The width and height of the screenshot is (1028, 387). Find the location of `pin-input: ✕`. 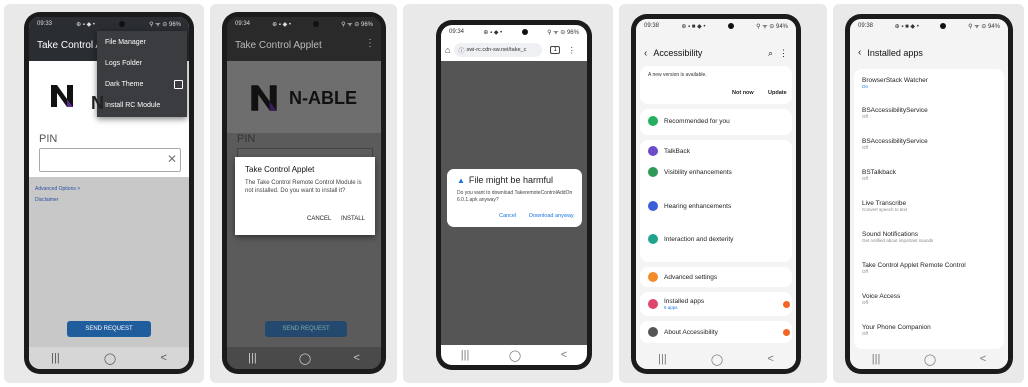

pin-input: ✕ is located at coordinates (110, 160).